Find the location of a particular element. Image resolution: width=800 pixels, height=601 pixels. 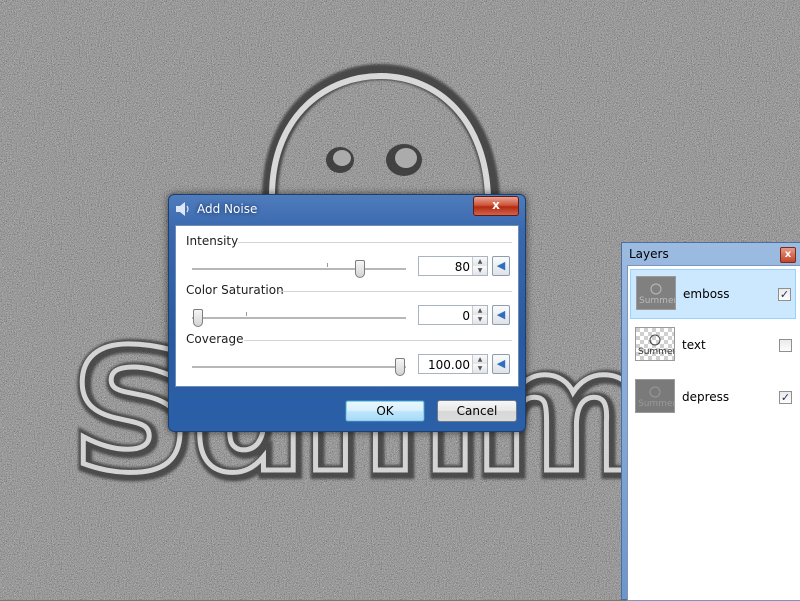

layer-visibility-checkbox is located at coordinates (785, 345).